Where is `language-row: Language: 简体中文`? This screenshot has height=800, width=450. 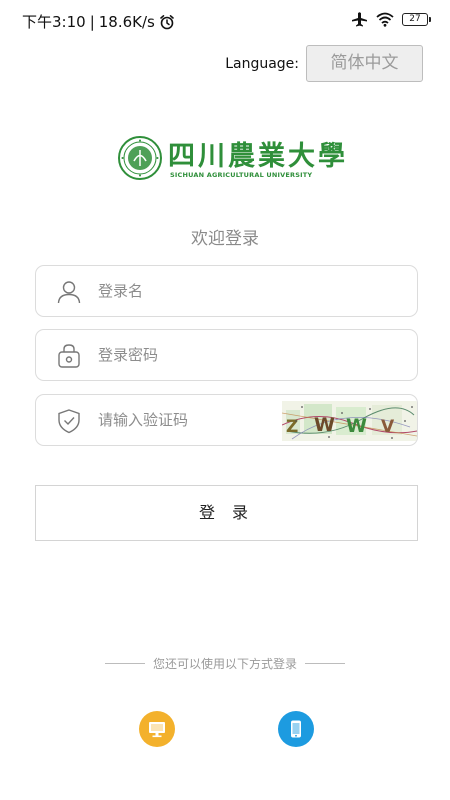 language-row: Language: 简体中文 is located at coordinates (324, 63).